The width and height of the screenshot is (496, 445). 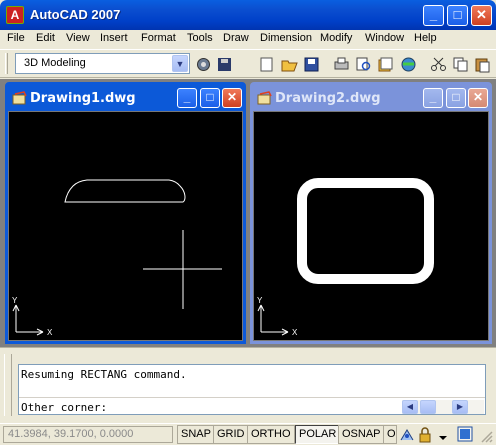 What do you see at coordinates (78, 38) in the screenshot?
I see `menu-view: View` at bounding box center [78, 38].